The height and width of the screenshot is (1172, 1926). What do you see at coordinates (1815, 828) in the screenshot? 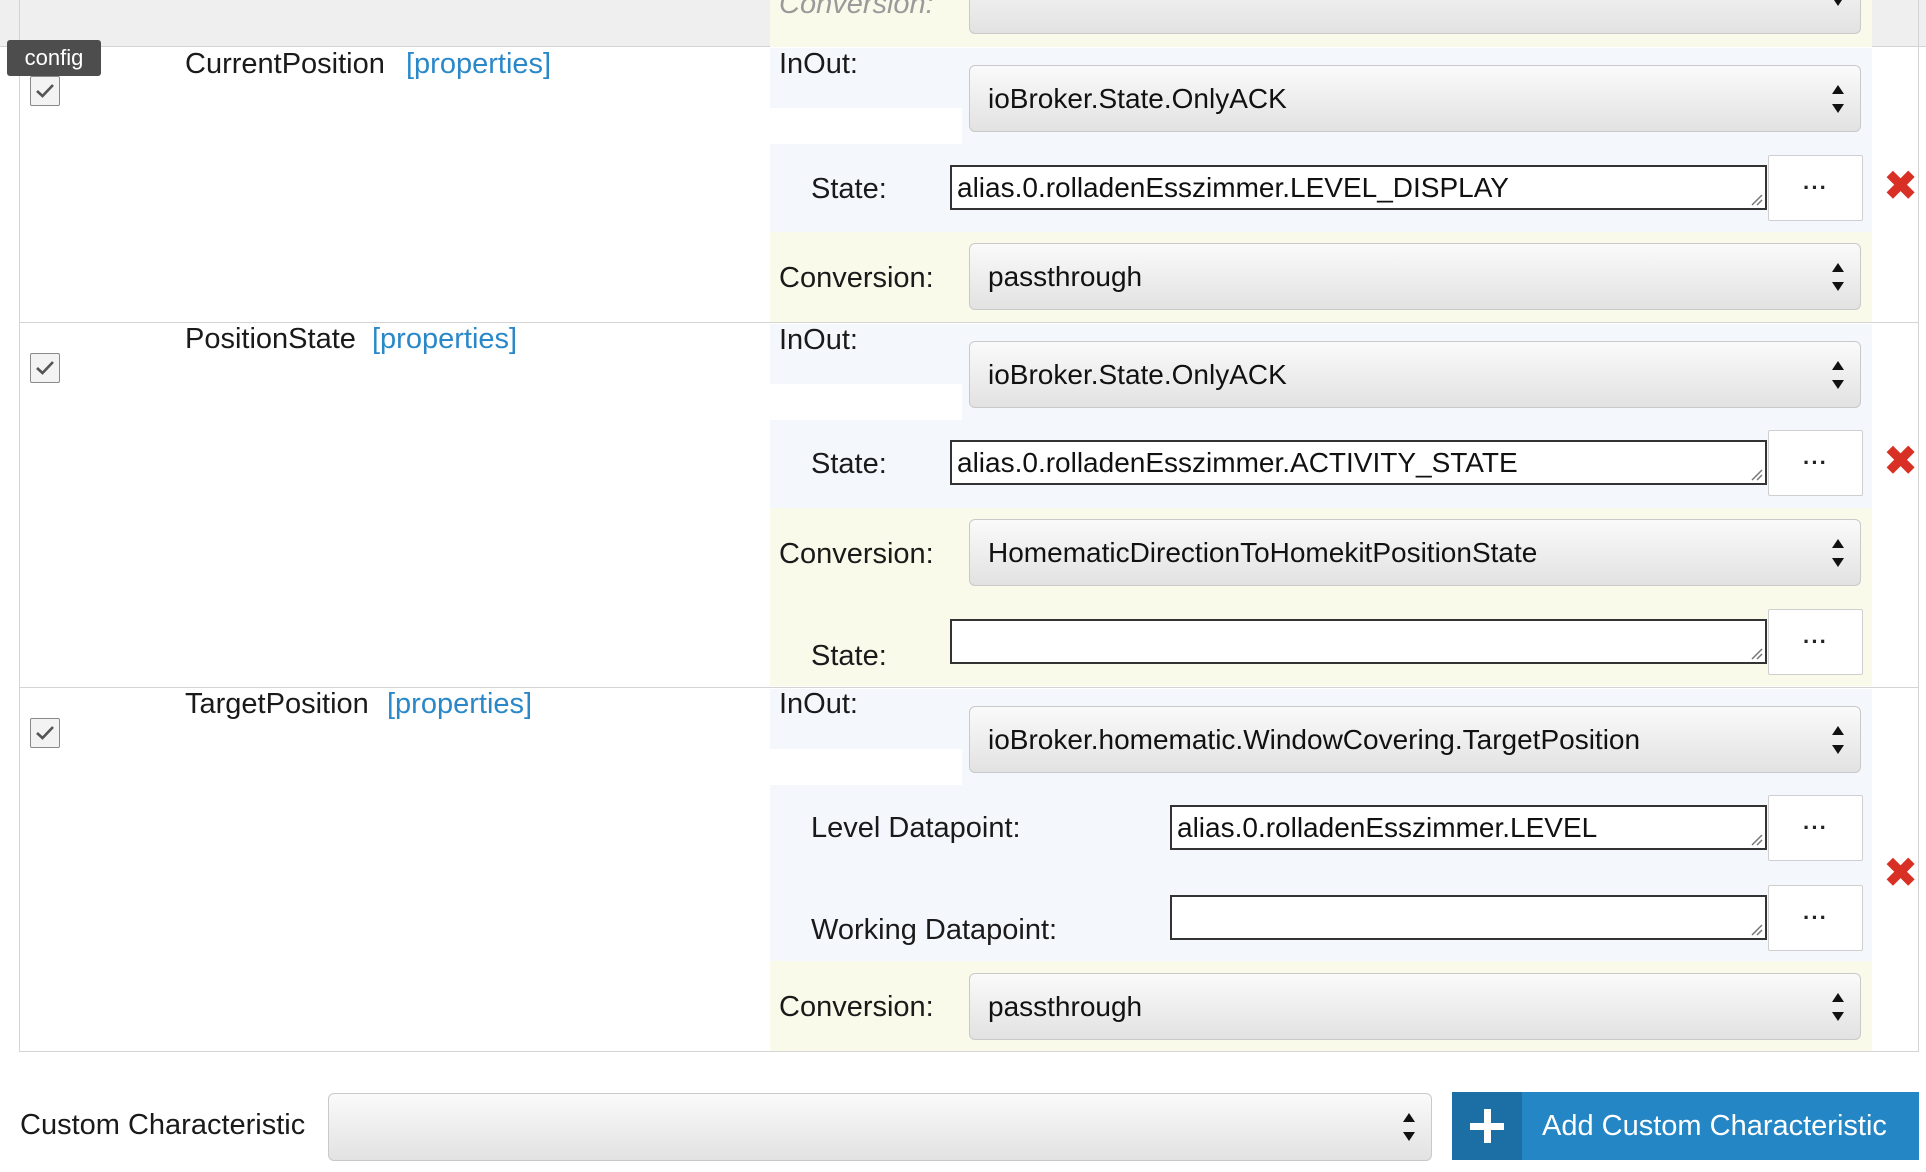
I see `browse-level-button: ···` at bounding box center [1815, 828].